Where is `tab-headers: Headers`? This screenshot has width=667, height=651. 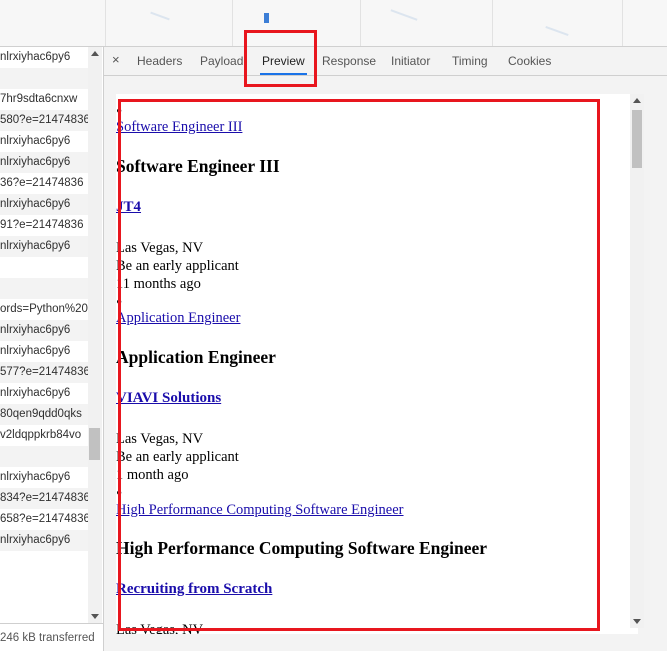 tab-headers: Headers is located at coordinates (159, 61).